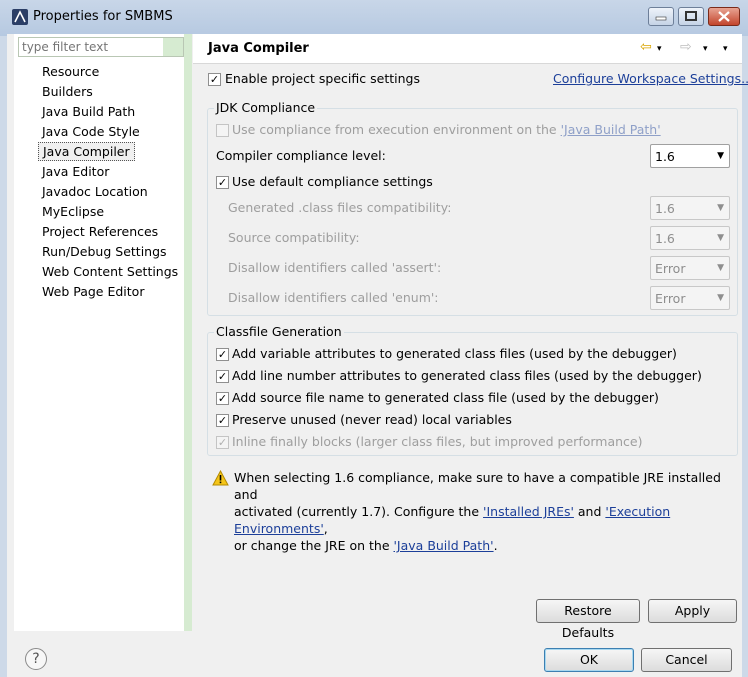  What do you see at coordinates (20, 17) in the screenshot?
I see `app-icon` at bounding box center [20, 17].